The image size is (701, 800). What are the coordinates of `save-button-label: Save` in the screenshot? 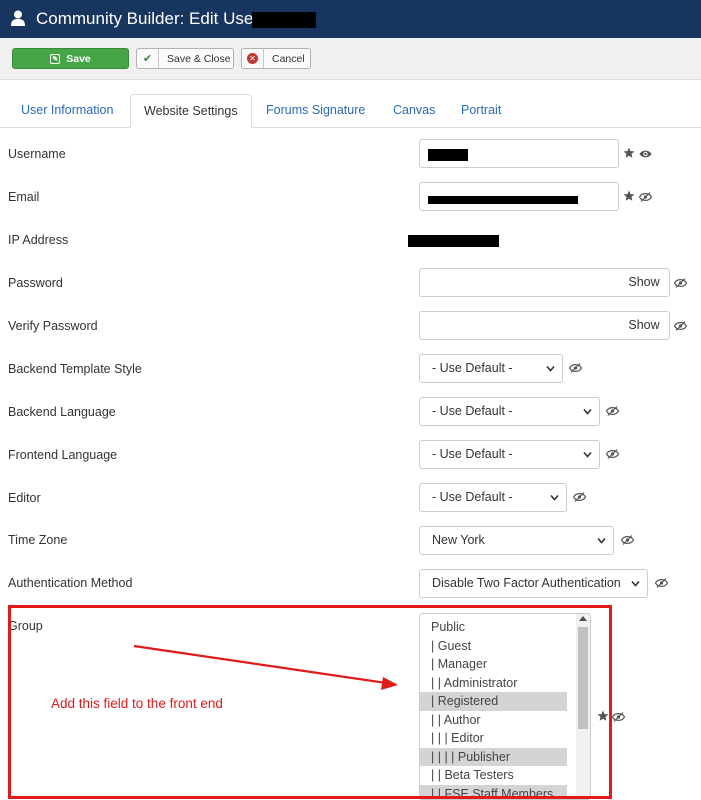 It's located at (78, 58).